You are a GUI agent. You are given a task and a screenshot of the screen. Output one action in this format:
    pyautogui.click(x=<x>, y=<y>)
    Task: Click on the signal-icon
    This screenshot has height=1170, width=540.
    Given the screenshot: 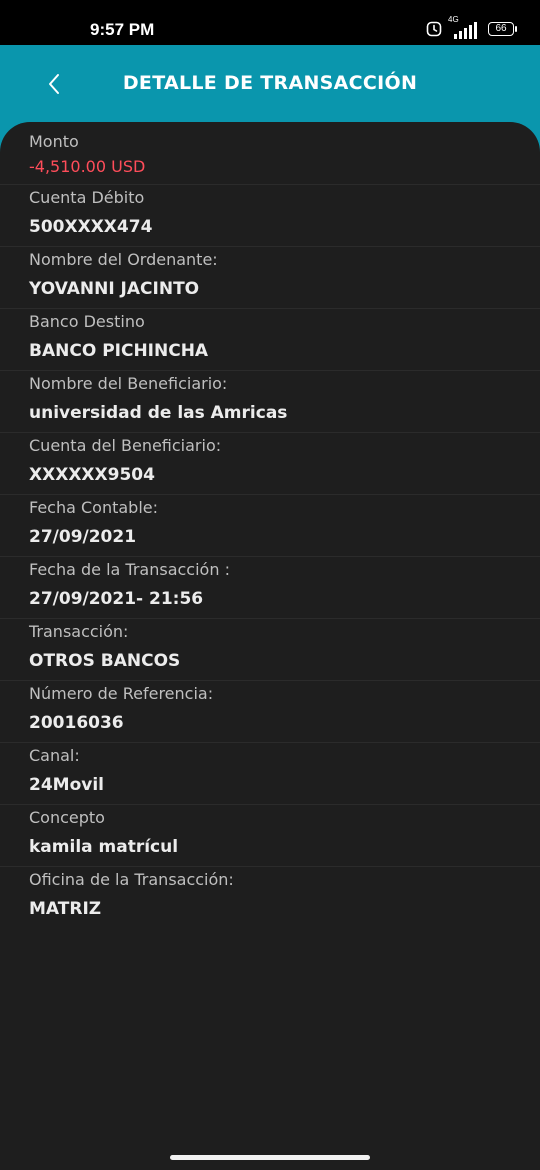 What is the action you would take?
    pyautogui.click(x=465, y=30)
    